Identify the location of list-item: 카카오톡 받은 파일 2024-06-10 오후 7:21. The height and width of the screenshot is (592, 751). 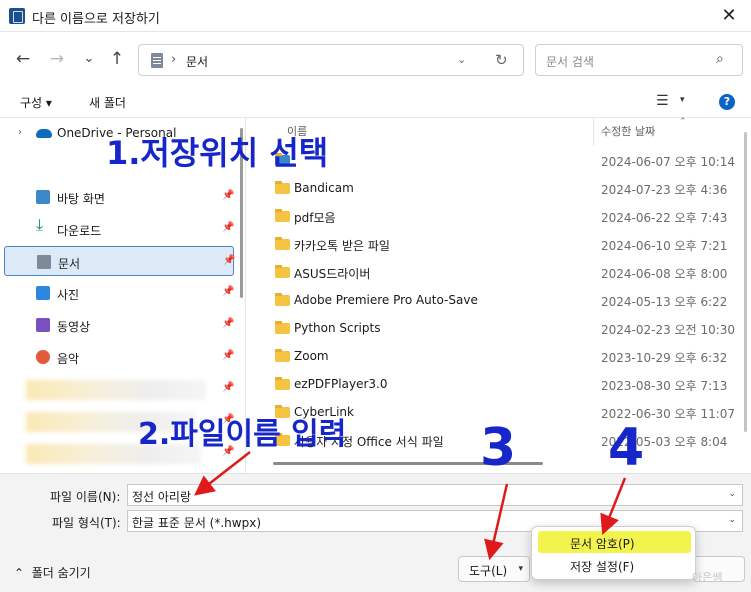
(499, 244).